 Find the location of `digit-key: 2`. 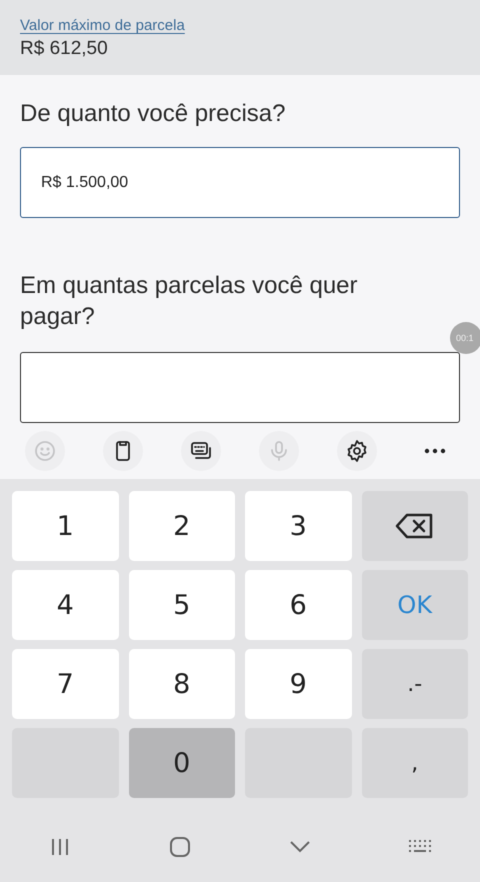

digit-key: 2 is located at coordinates (181, 526).